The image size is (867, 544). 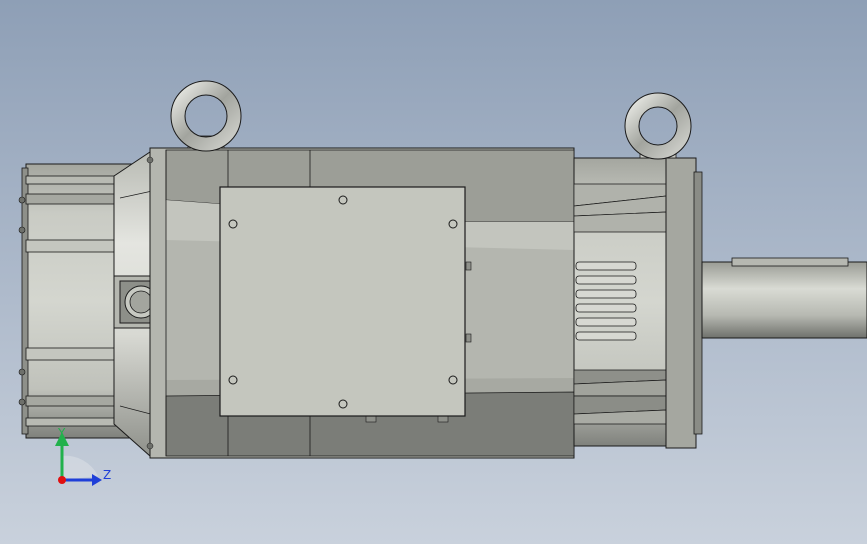 What do you see at coordinates (62, 480) in the screenshot?
I see `triad-origin` at bounding box center [62, 480].